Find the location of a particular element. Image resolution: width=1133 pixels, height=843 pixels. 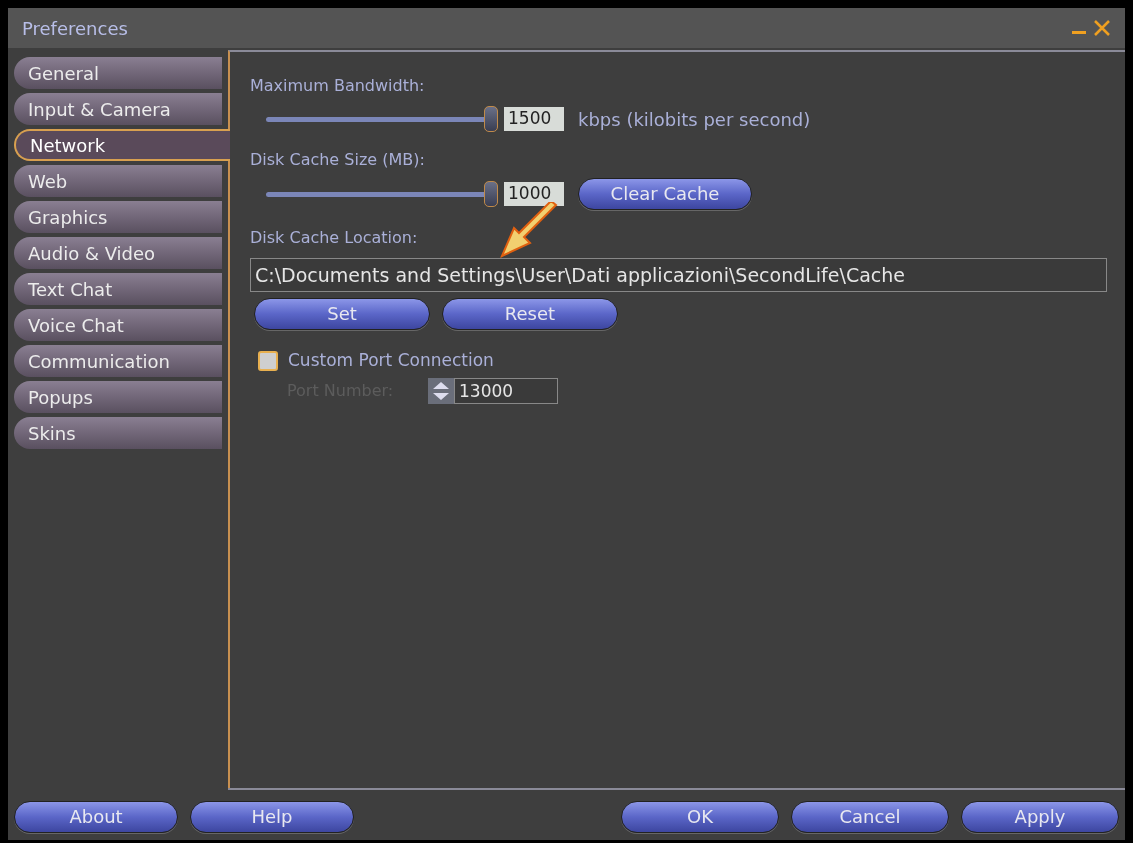

footer-button: Cancel is located at coordinates (870, 817).